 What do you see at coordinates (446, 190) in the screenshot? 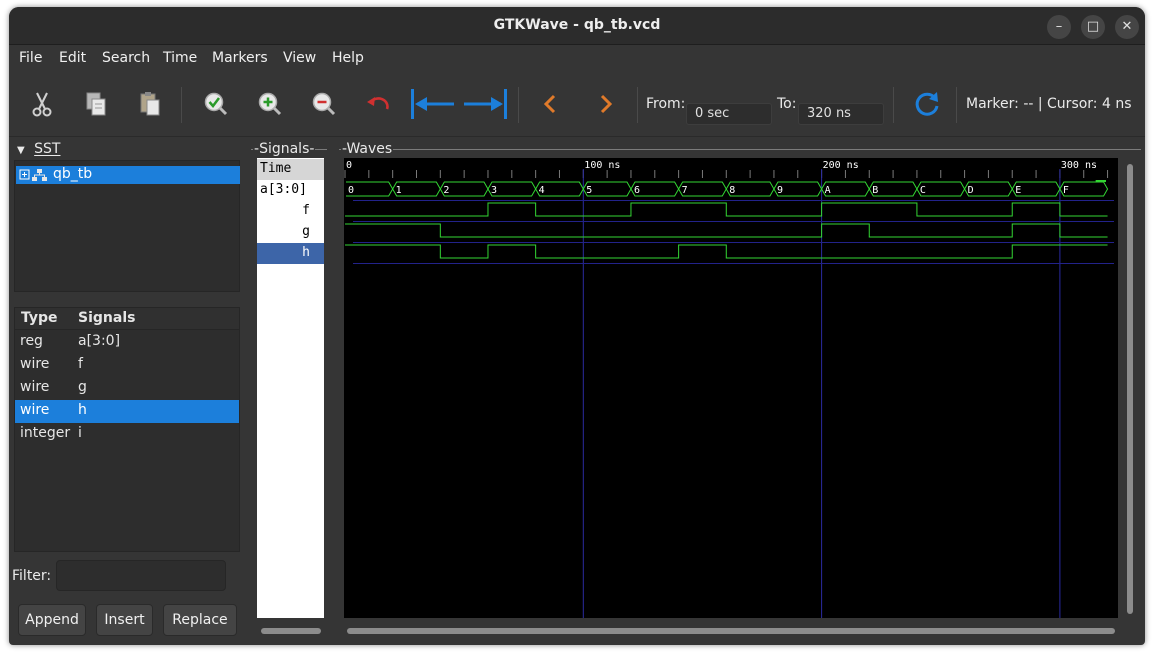
I see `bus-value-label: 2` at bounding box center [446, 190].